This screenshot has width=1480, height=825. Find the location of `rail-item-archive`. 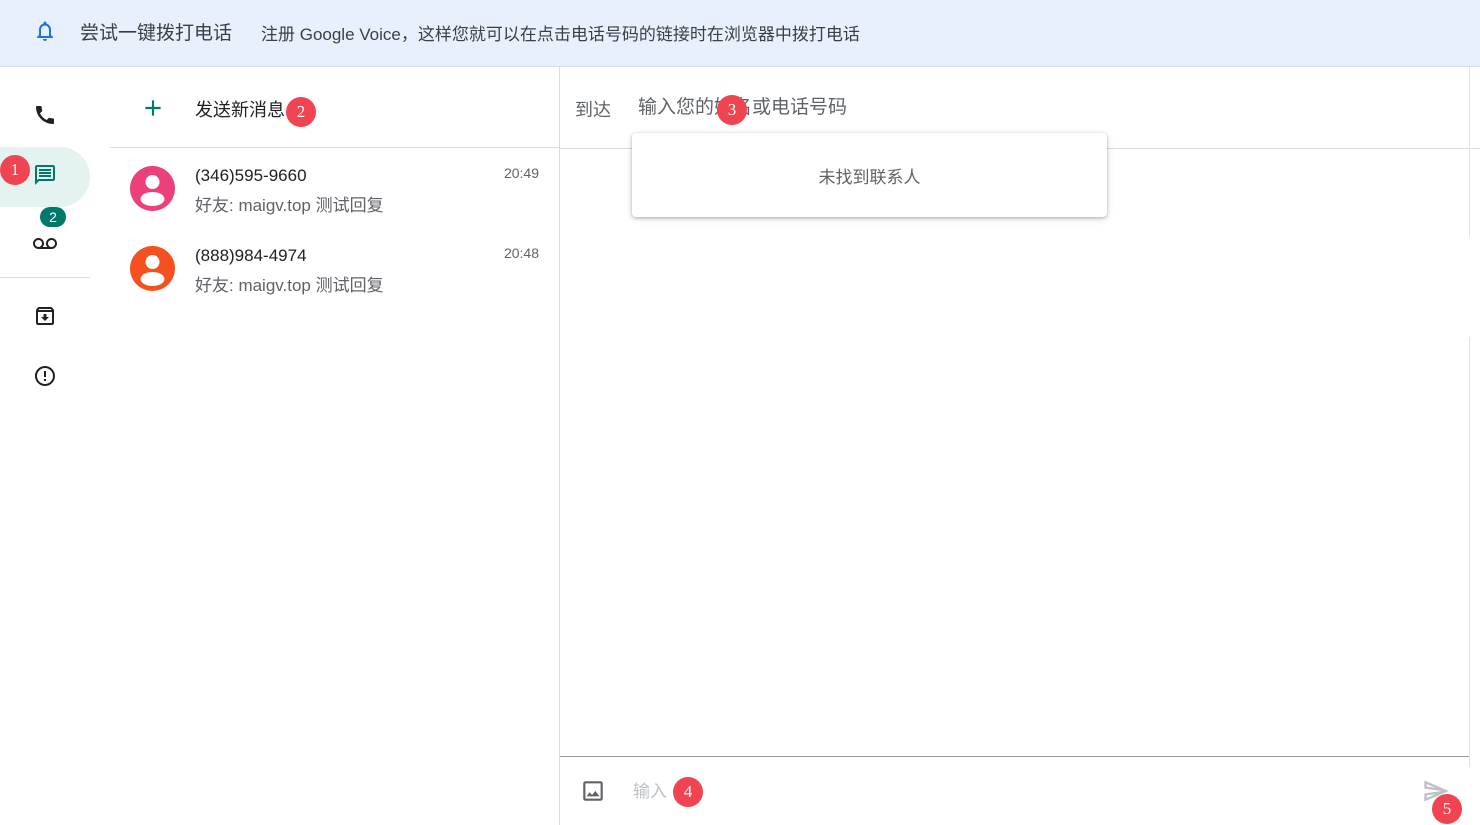

rail-item-archive is located at coordinates (45, 318).